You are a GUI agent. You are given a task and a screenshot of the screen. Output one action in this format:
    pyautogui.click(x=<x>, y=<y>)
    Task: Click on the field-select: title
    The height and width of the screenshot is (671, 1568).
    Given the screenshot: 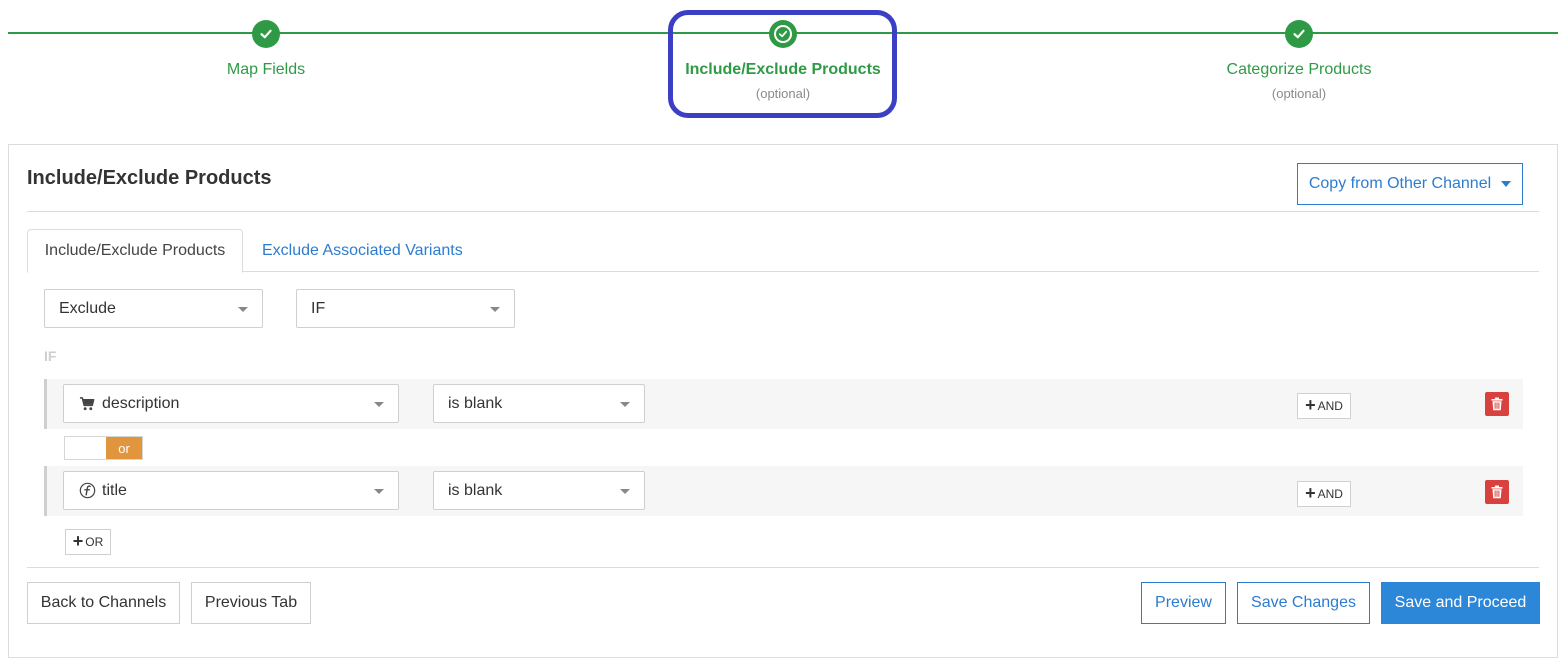 What is the action you would take?
    pyautogui.click(x=231, y=490)
    